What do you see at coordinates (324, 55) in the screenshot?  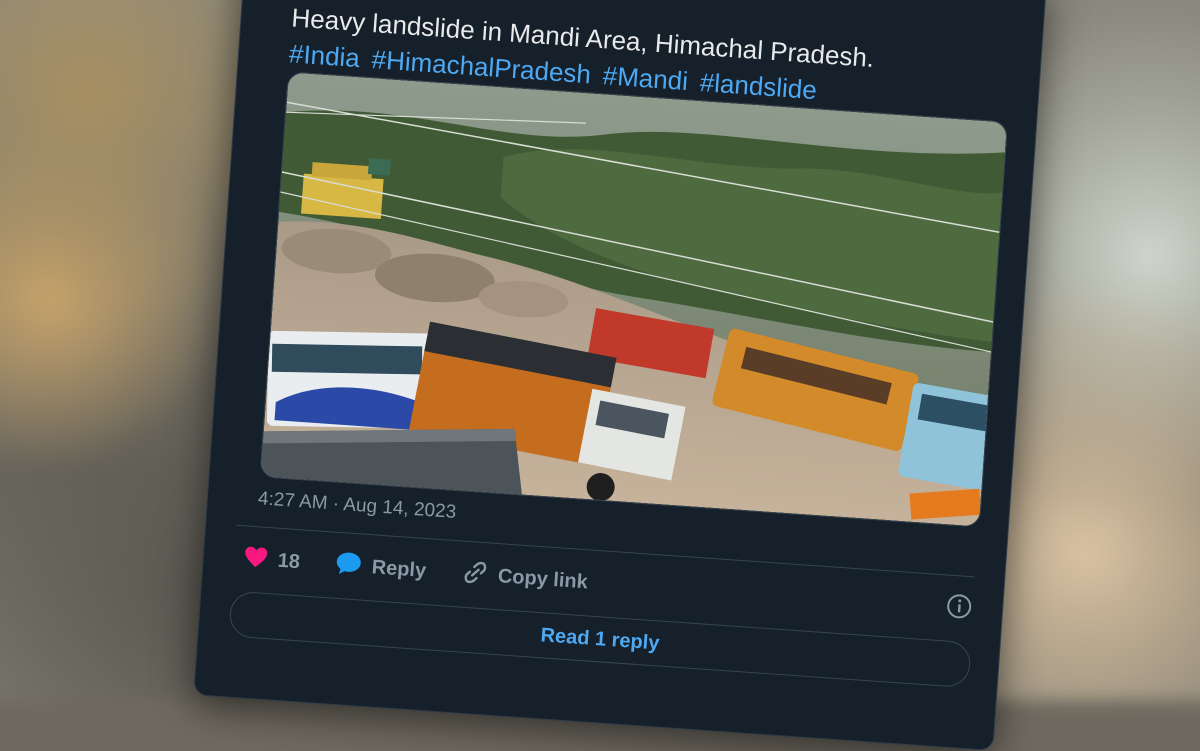 I see `hashtag-link: #India` at bounding box center [324, 55].